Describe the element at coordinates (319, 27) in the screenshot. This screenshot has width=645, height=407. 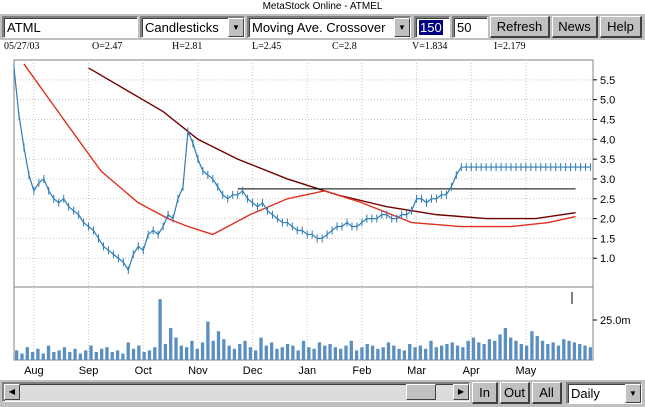
I see `indicator-value: Moving Ave. Crossover` at that location.